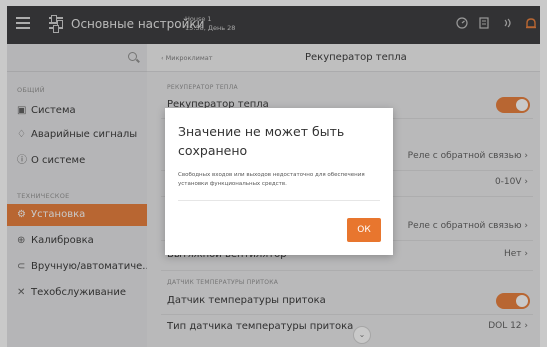 The image size is (547, 347). I want to click on dialog-title: Значение не может быть сохранено, so click(261, 141).